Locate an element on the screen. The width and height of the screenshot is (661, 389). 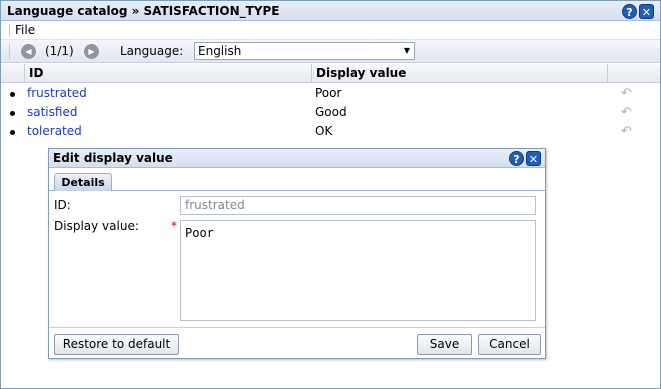
tab-details: Details is located at coordinates (83, 182).